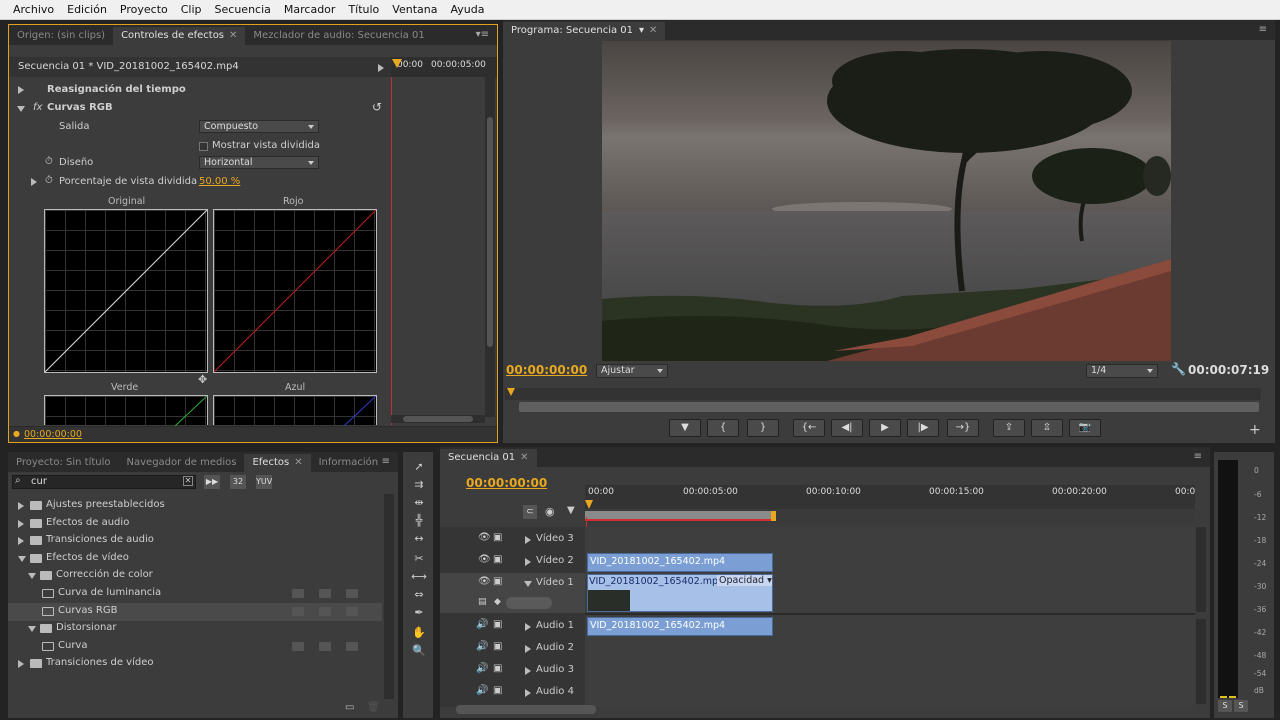 Image resolution: width=1280 pixels, height=720 pixels. Describe the element at coordinates (1255, 430) in the screenshot. I see `add-button-icon: +` at that location.